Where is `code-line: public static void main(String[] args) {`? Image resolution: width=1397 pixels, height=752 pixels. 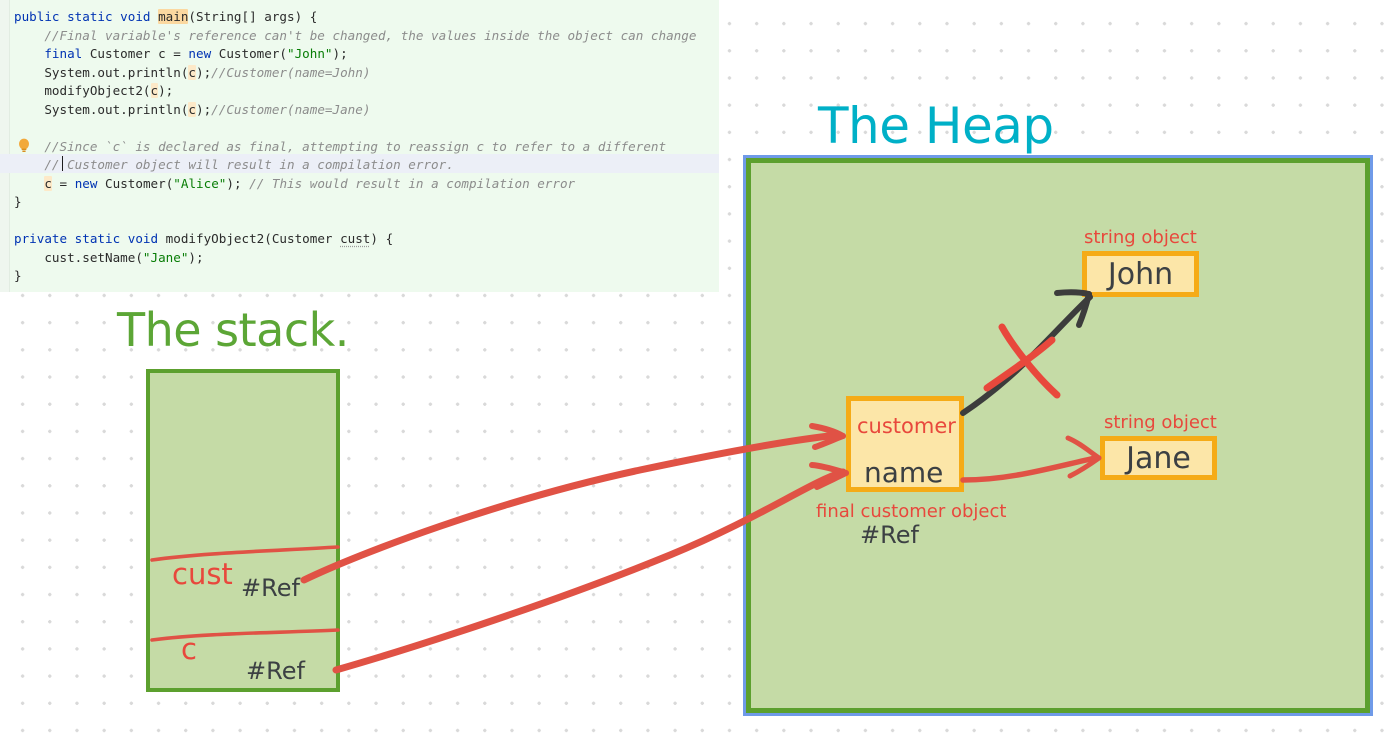 code-line: public static void main(String[] args) { is located at coordinates (165, 17).